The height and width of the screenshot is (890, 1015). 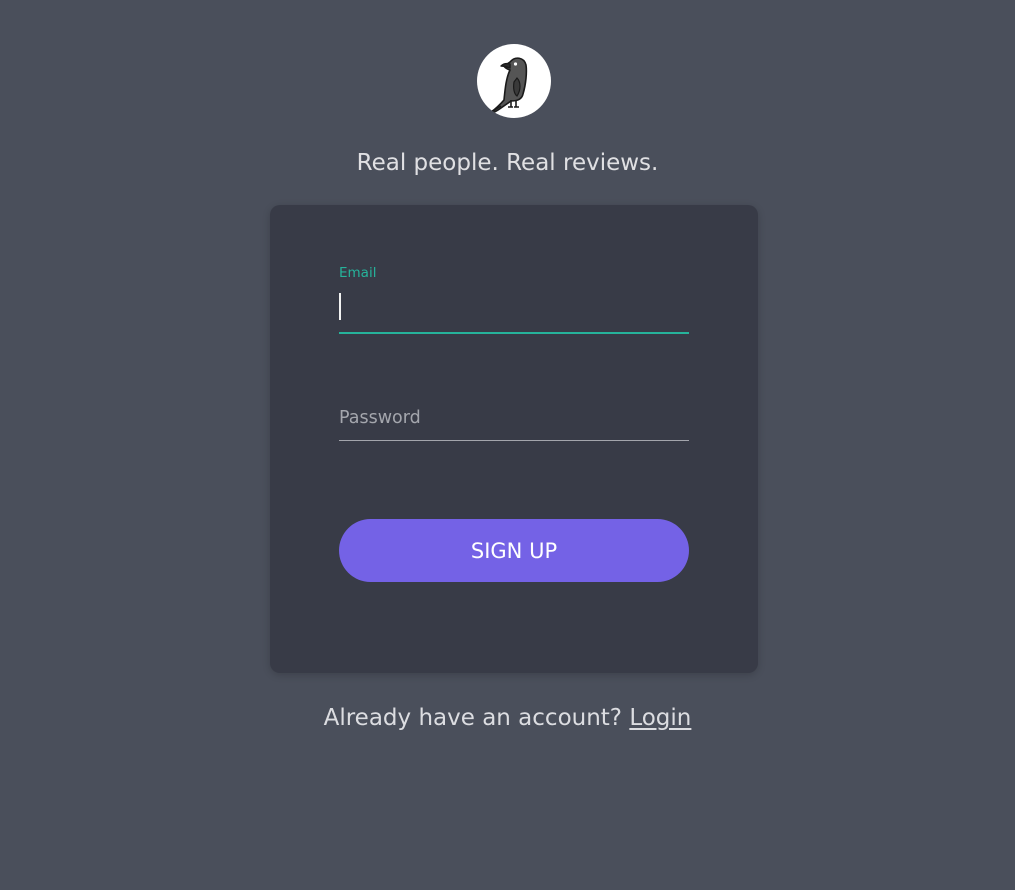 What do you see at coordinates (507, 163) in the screenshot?
I see `tagline: Real people. Real reviews.` at bounding box center [507, 163].